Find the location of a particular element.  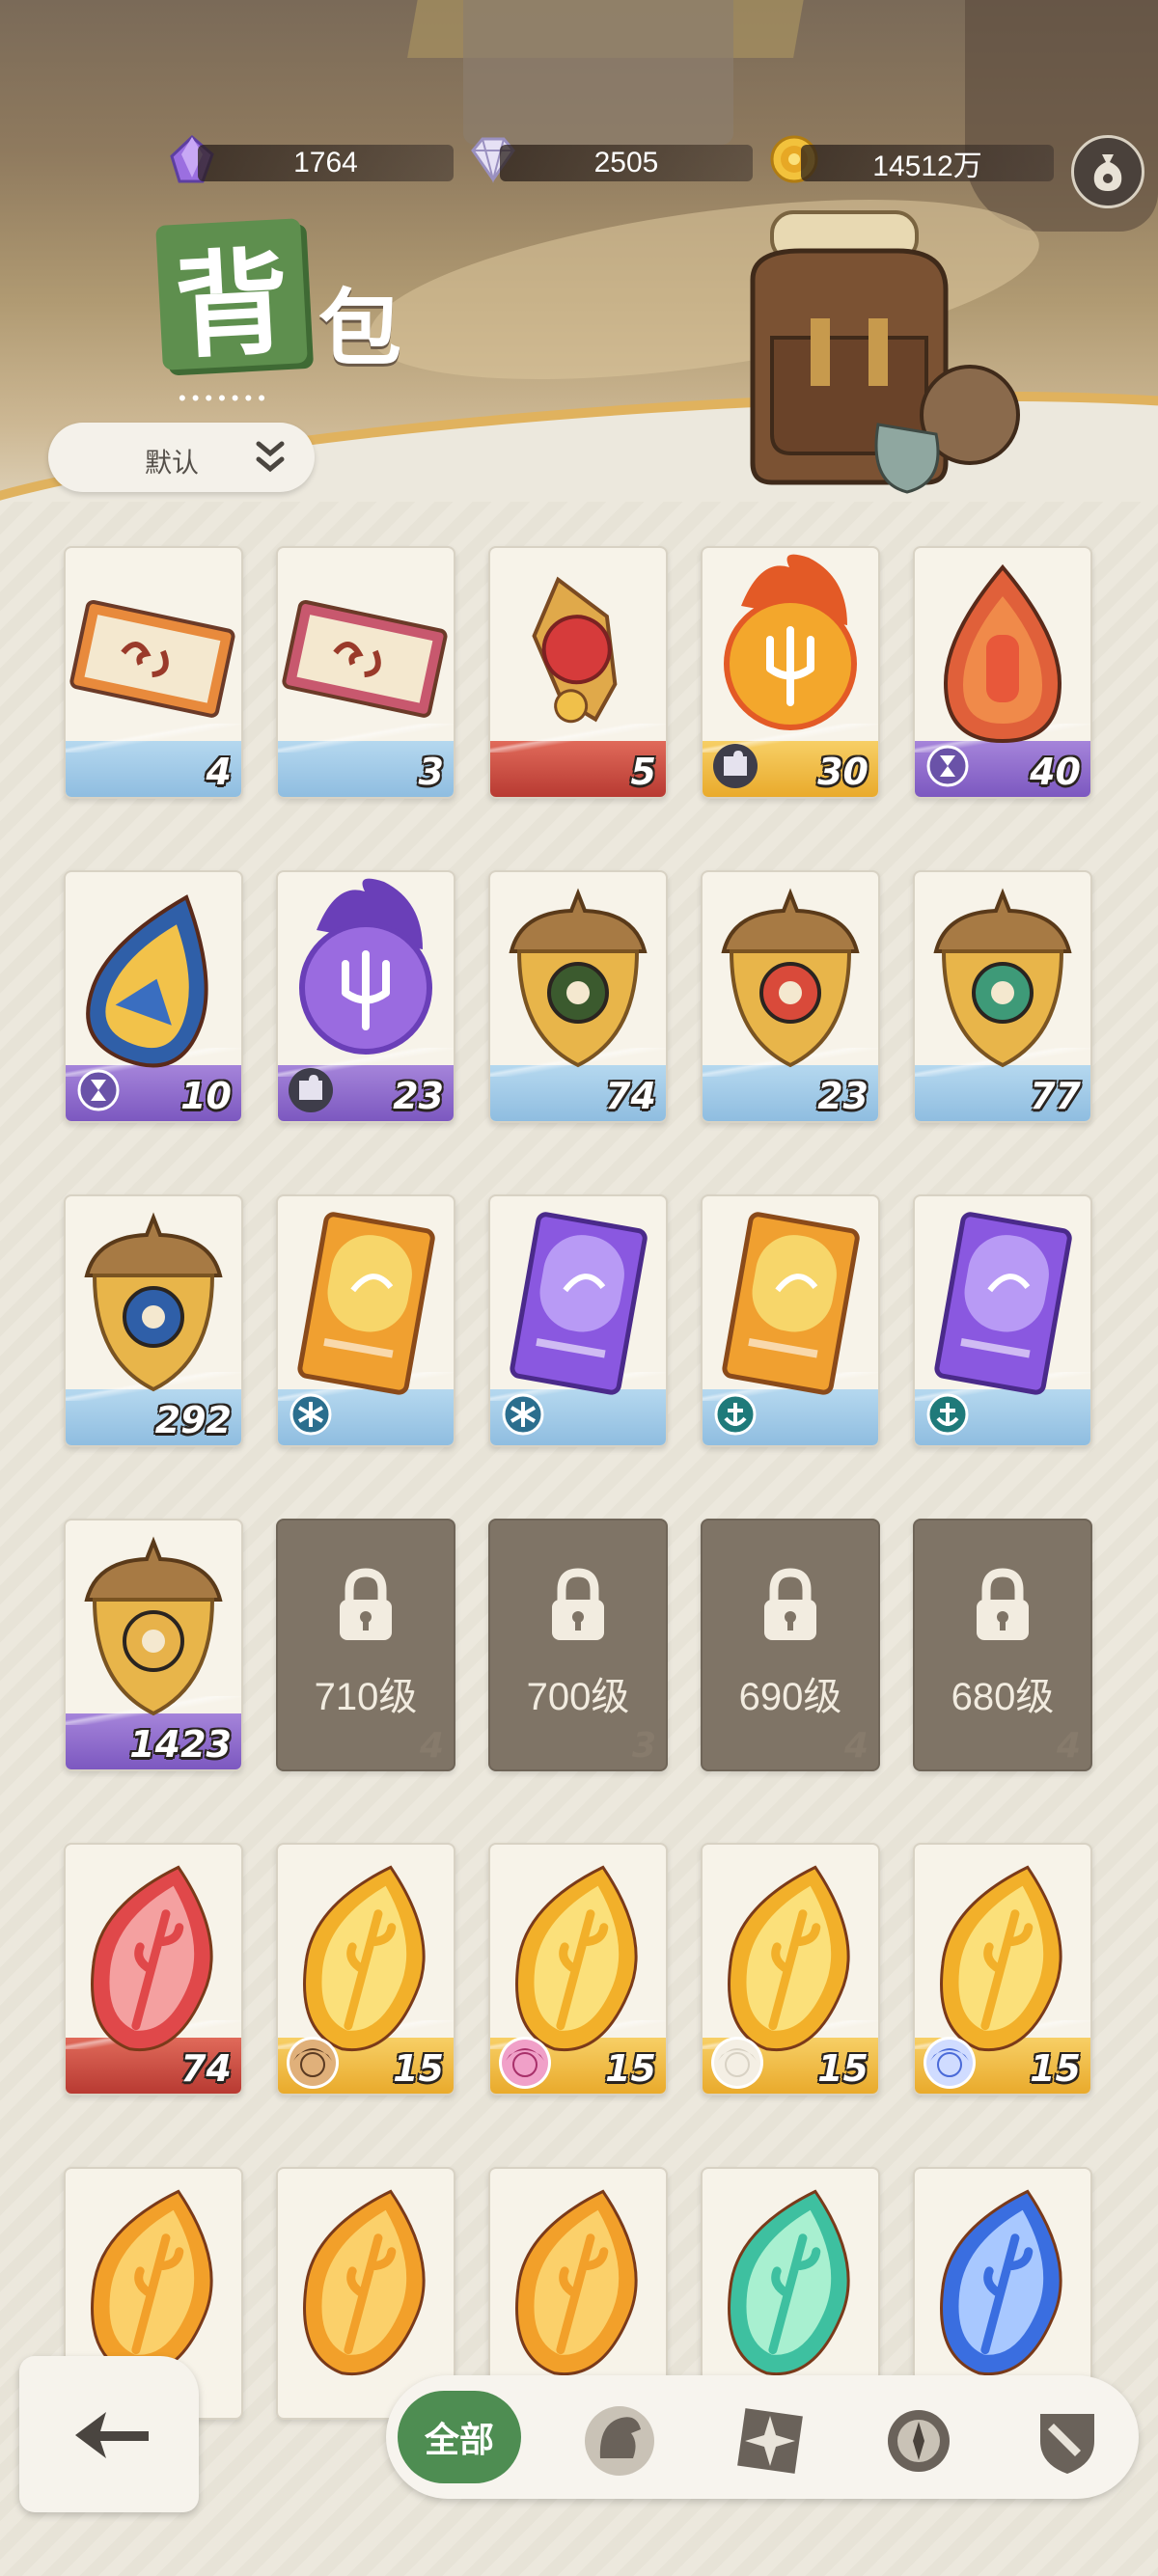

acorn-green-eye-icon is located at coordinates (578, 978).